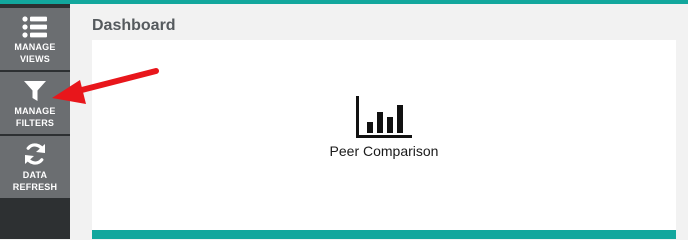 The height and width of the screenshot is (240, 688). Describe the element at coordinates (35, 175) in the screenshot. I see `data-refresh-label-line1: DATA` at that location.